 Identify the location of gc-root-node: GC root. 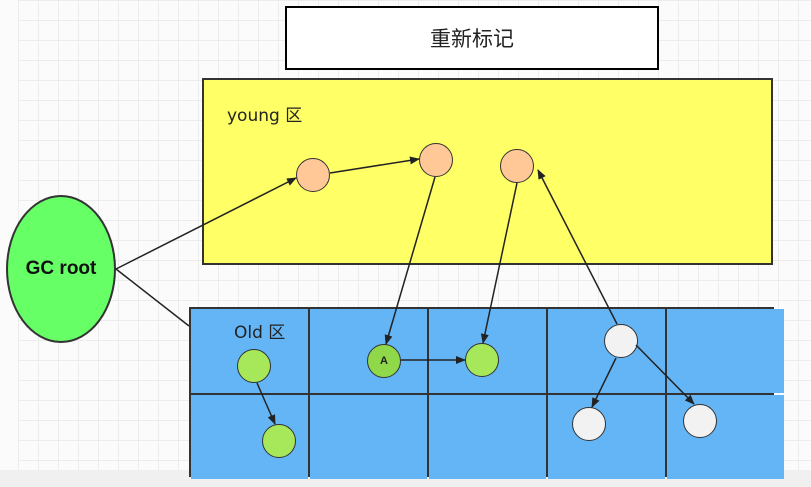
(61, 269).